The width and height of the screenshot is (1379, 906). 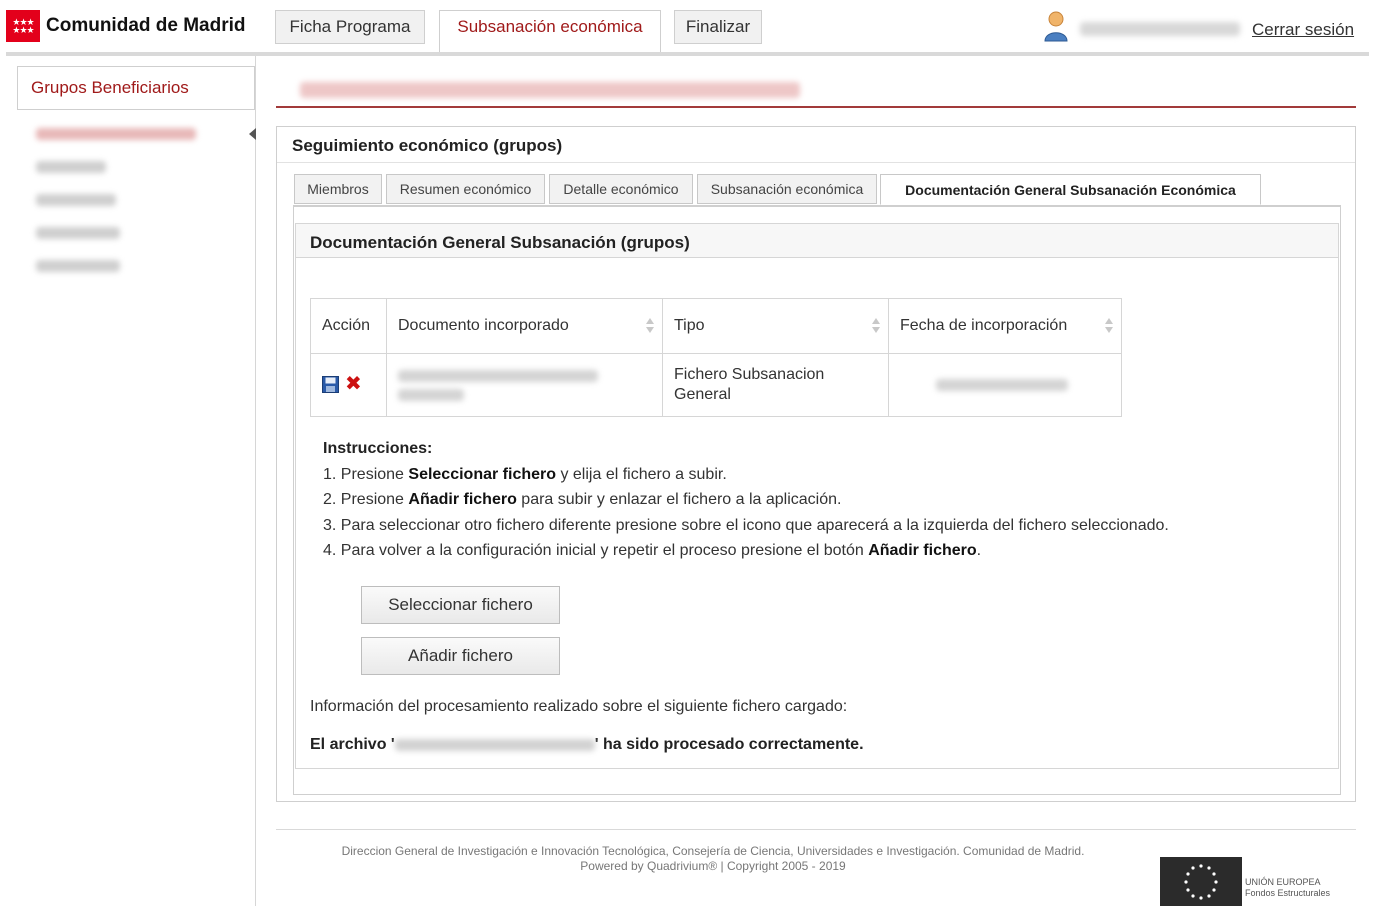 I want to click on collapse-arrow-icon, so click(x=252, y=134).